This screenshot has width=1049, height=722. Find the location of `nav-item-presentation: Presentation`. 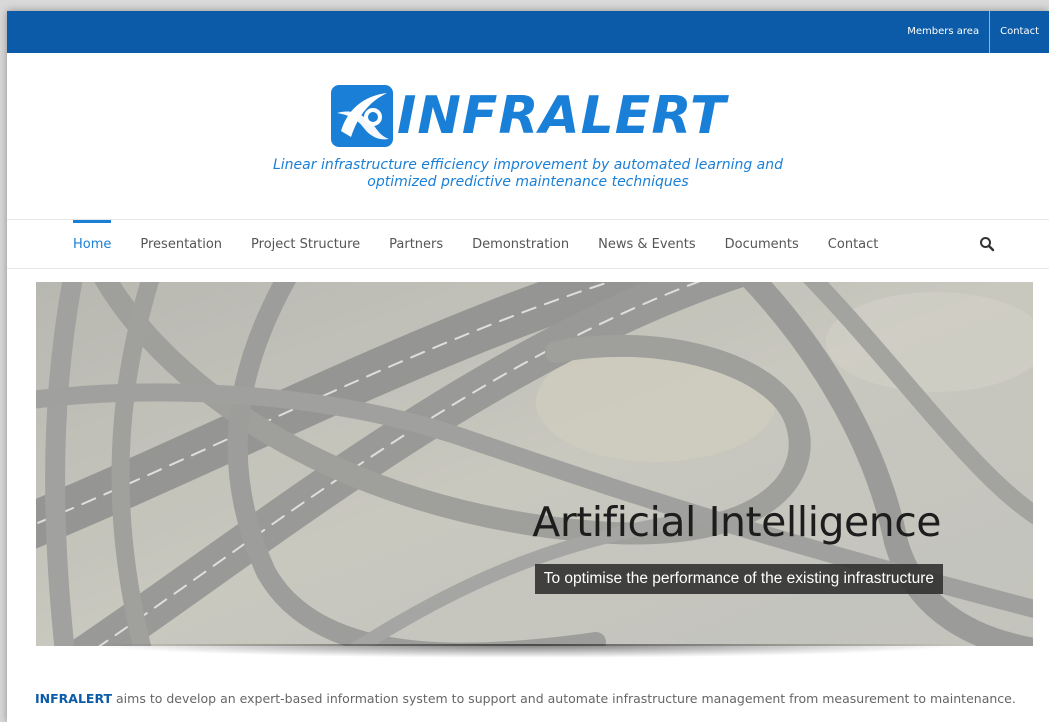

nav-item-presentation: Presentation is located at coordinates (181, 244).